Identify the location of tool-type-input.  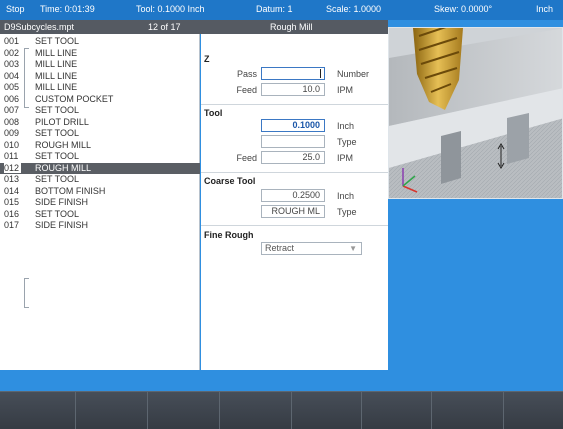
(293, 141).